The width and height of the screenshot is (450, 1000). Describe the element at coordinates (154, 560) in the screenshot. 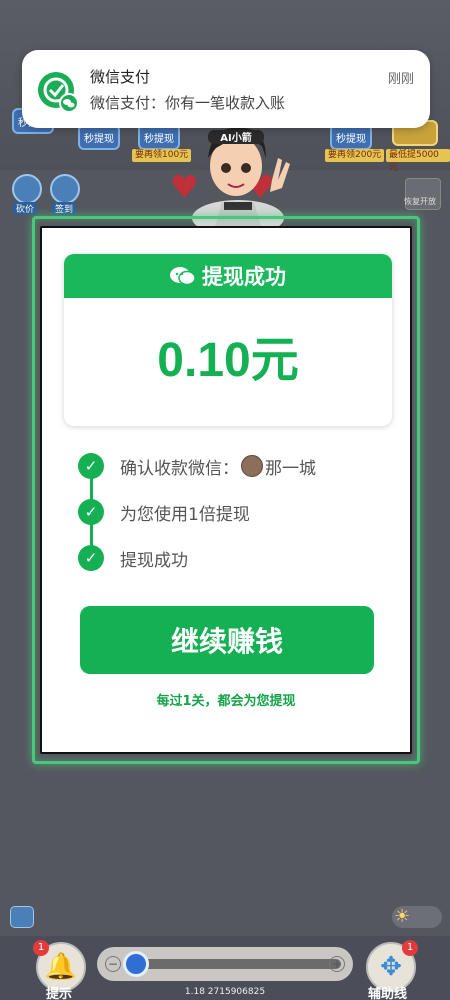

I see `step-label: 提现成功` at that location.